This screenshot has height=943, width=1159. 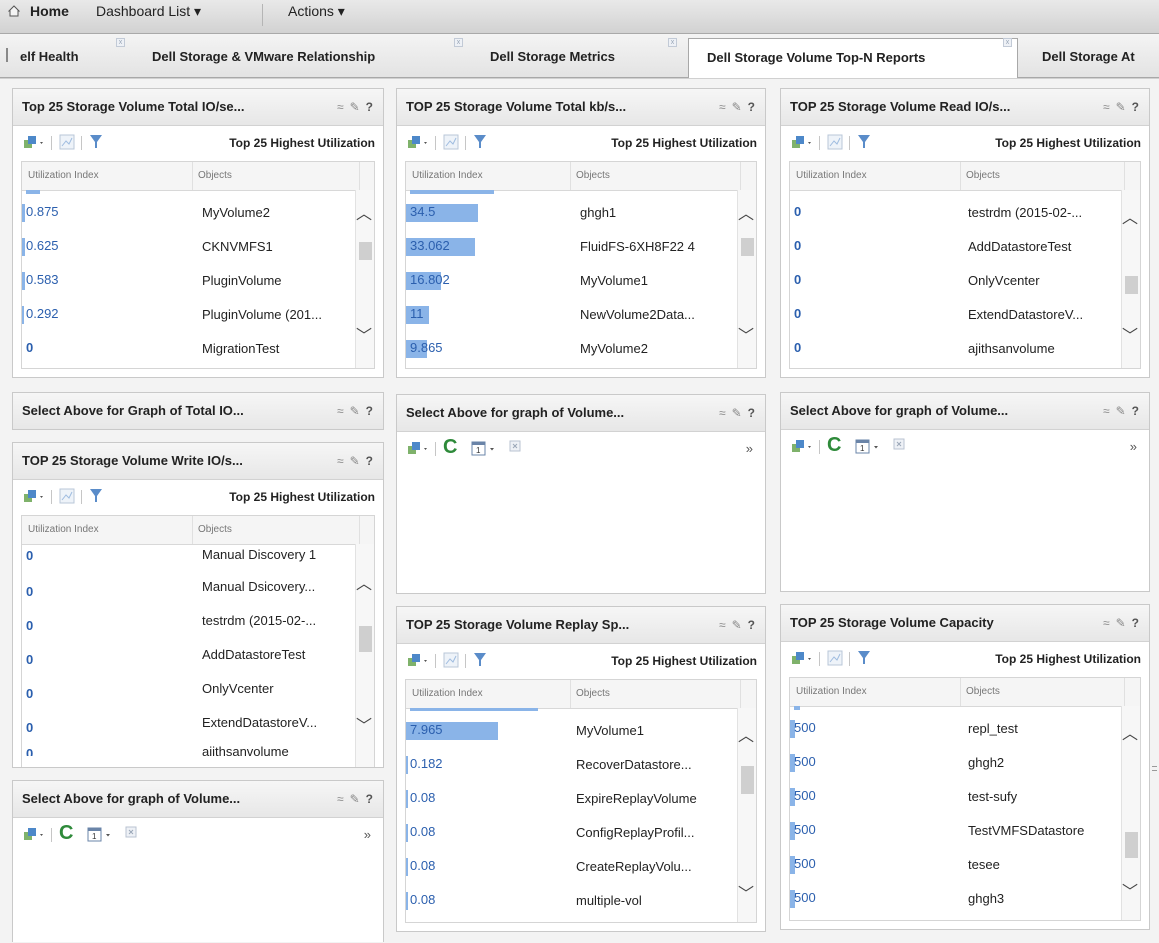 What do you see at coordinates (572, 731) in the screenshot?
I see `table-row: 7.965 MyVolume1` at bounding box center [572, 731].